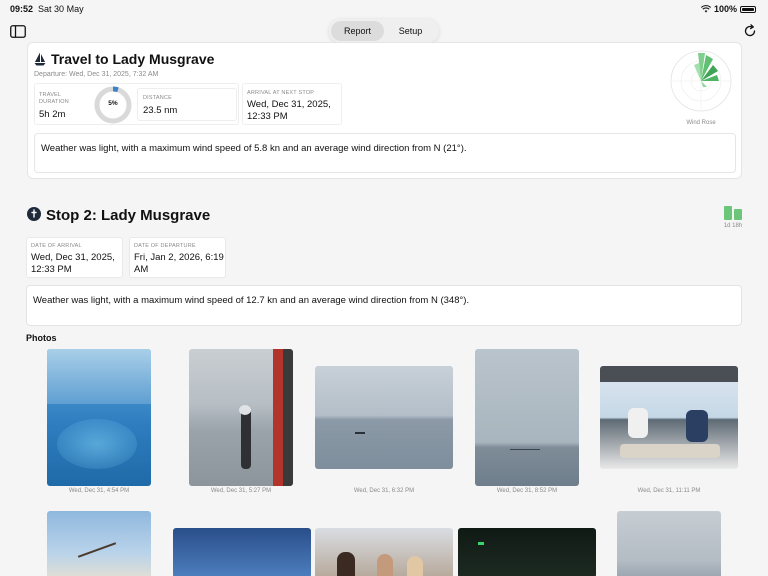  What do you see at coordinates (748, 9) in the screenshot?
I see `battery-icon` at bounding box center [748, 9].